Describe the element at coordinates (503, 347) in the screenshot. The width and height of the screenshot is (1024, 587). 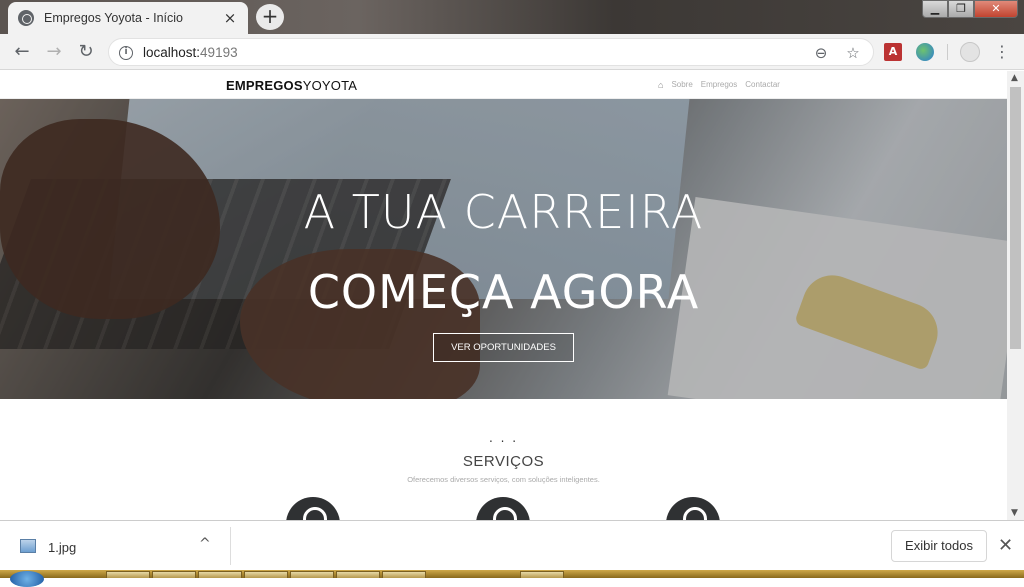
I see `see-opportunities-button: VER OPORTUNIDADES` at that location.